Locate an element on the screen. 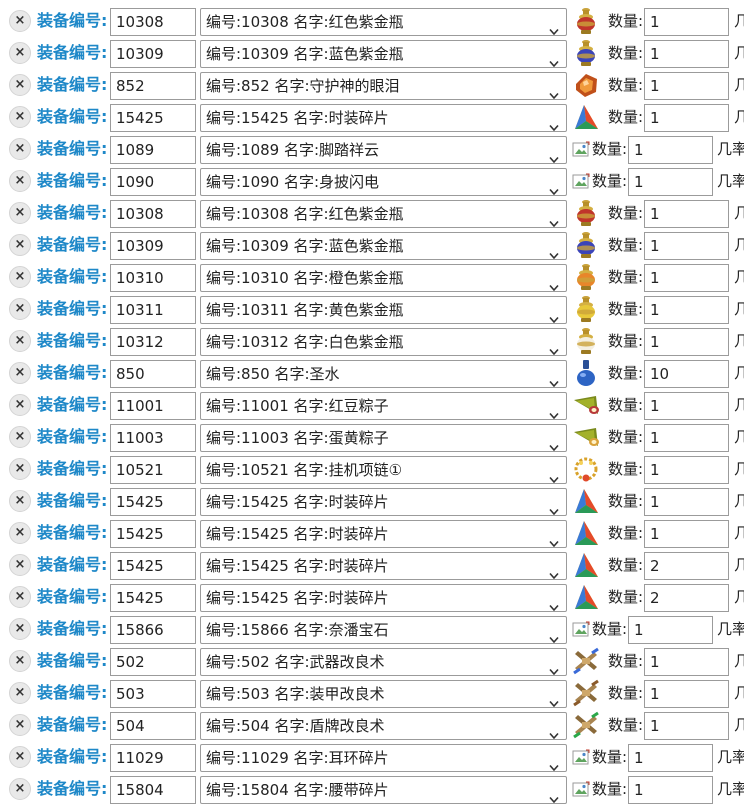 The image size is (744, 809). equip-select: 编号:1090 名字:身披闪电 is located at coordinates (383, 182).